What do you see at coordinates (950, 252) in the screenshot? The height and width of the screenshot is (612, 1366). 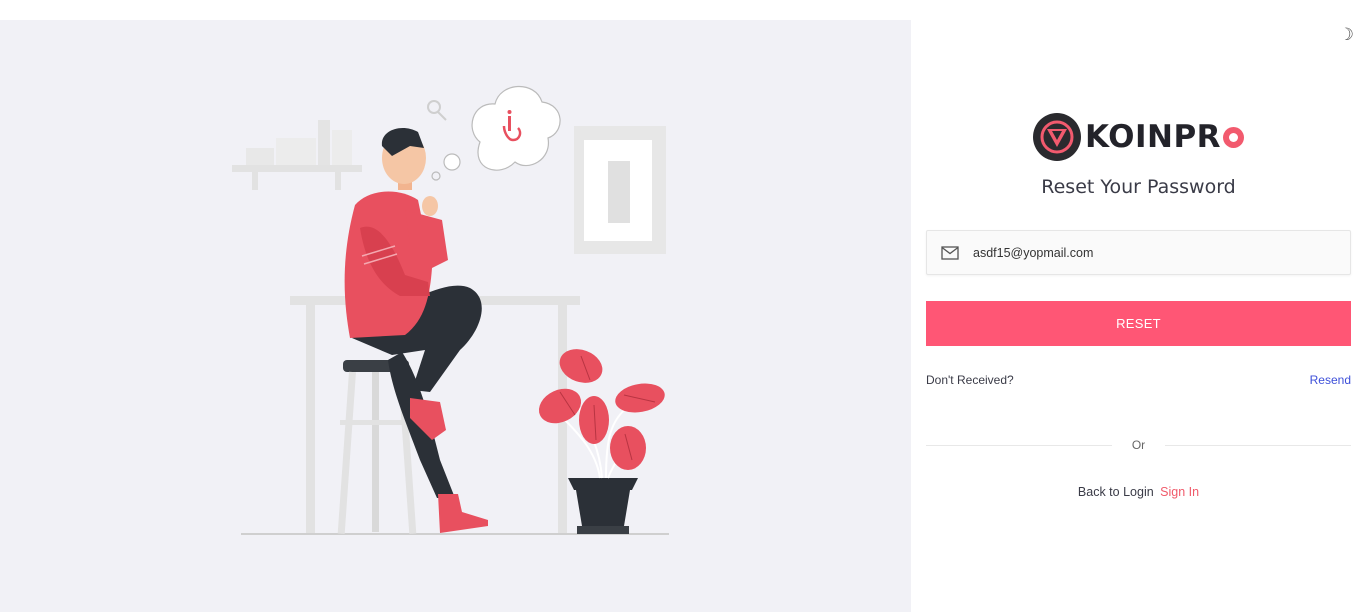 I see `mail-icon` at bounding box center [950, 252].